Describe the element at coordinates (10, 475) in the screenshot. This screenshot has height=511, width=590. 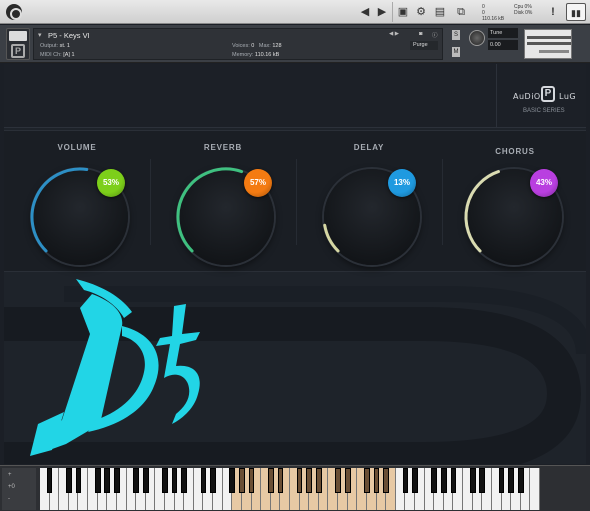
I see `octave-up: +` at that location.